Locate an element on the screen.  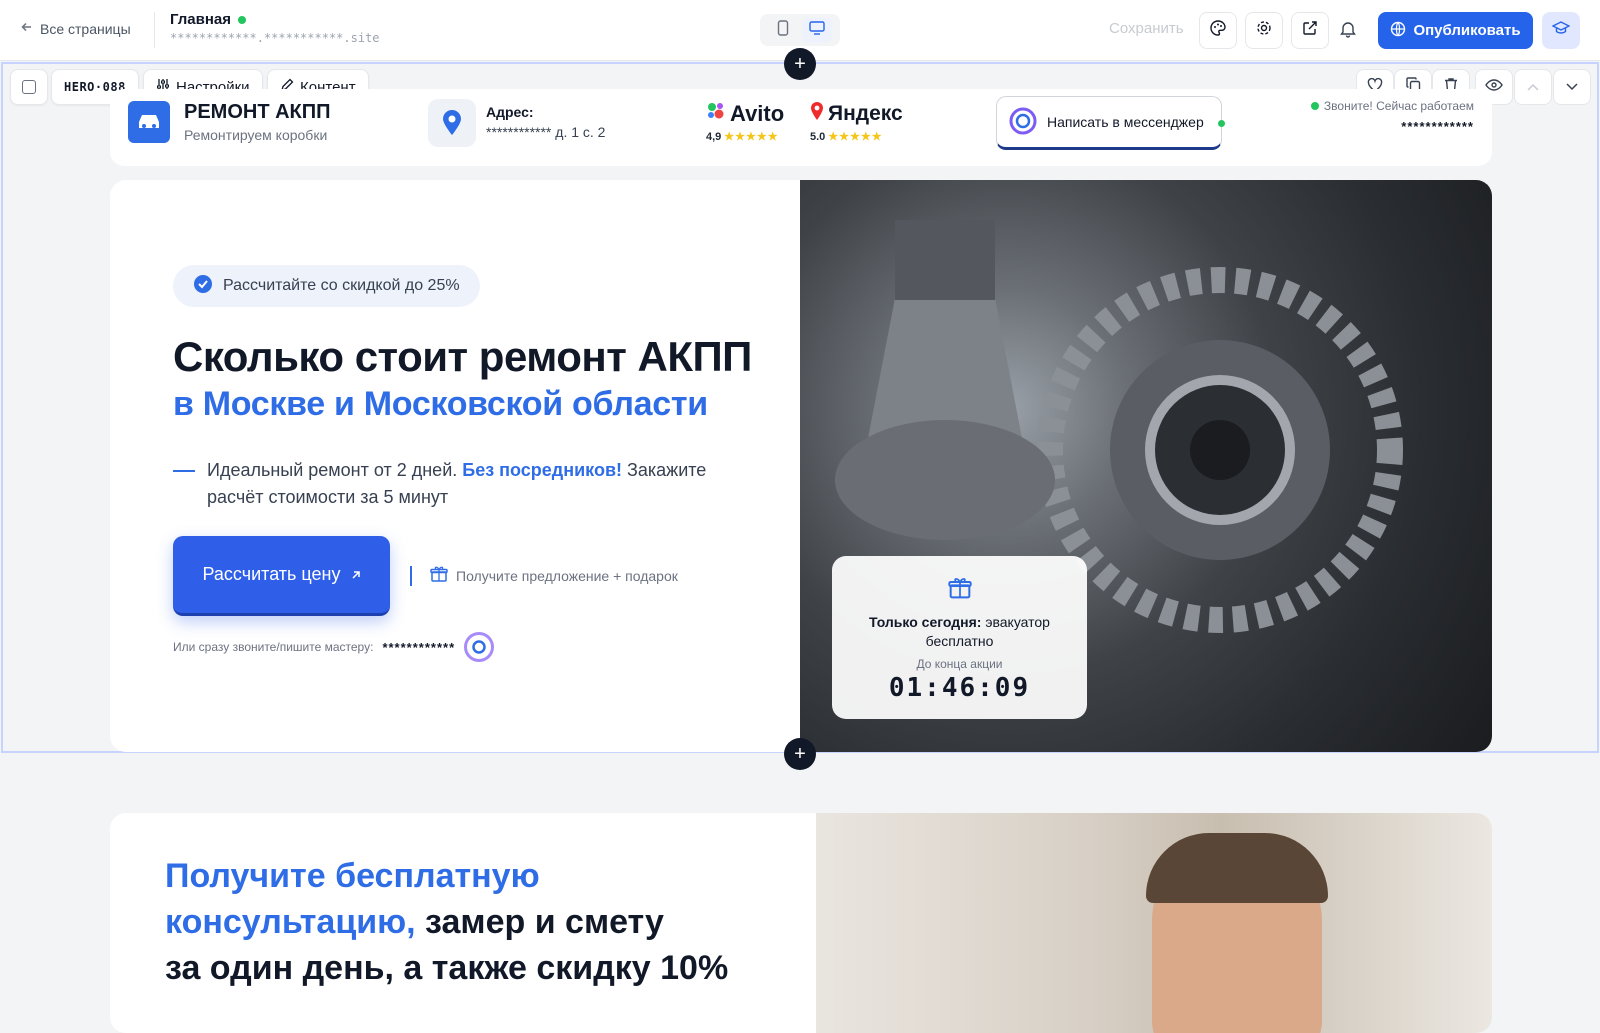
checkbox-icon is located at coordinates (29, 87).